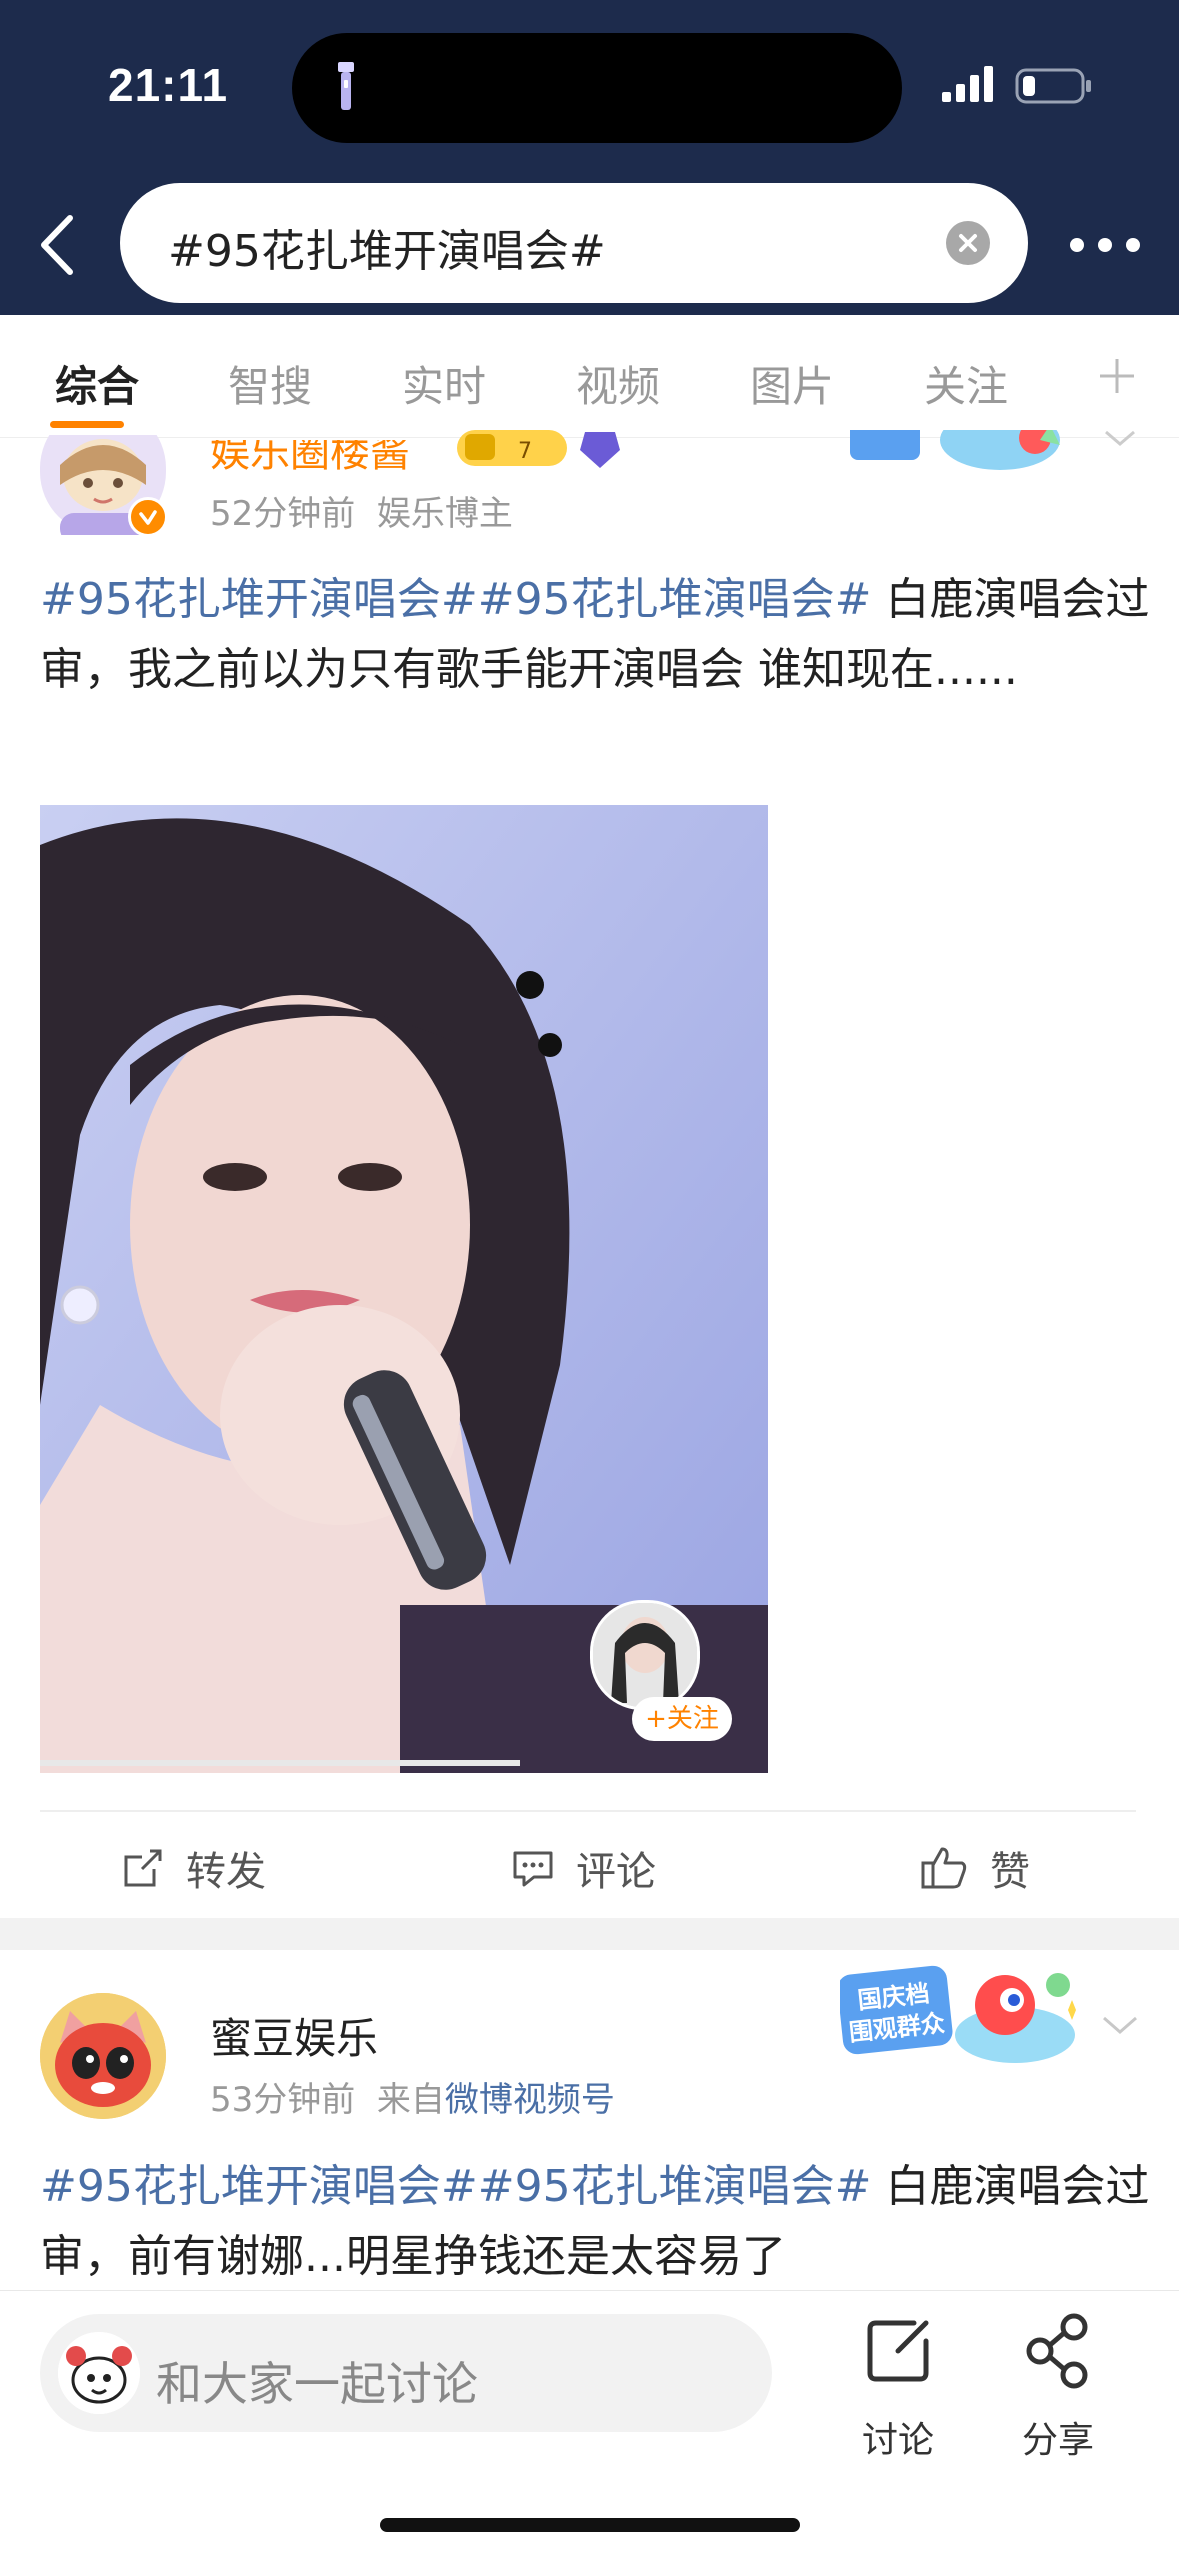 This screenshot has width=1179, height=2557. I want to click on discuss-button: 讨论, so click(898, 2386).